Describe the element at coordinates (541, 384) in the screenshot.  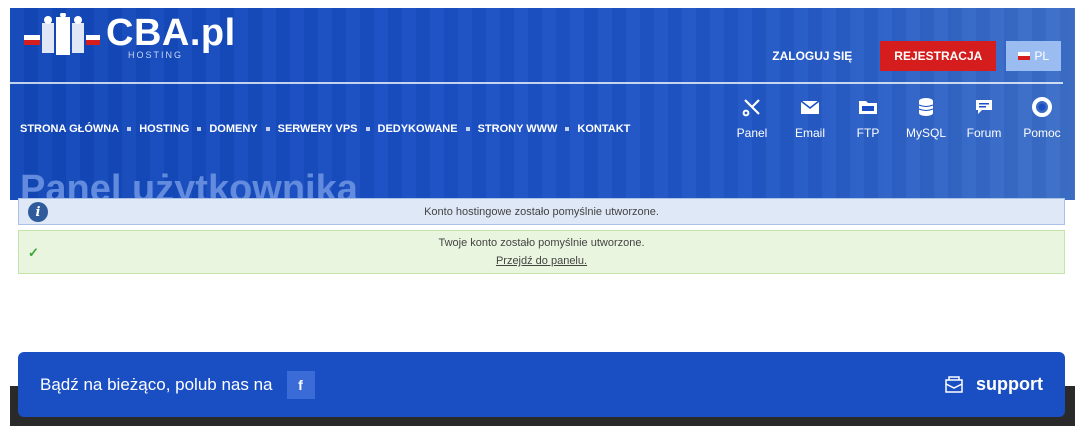
I see `social-footer-bar: Bądź na bieżąco, polub nas na f support` at that location.